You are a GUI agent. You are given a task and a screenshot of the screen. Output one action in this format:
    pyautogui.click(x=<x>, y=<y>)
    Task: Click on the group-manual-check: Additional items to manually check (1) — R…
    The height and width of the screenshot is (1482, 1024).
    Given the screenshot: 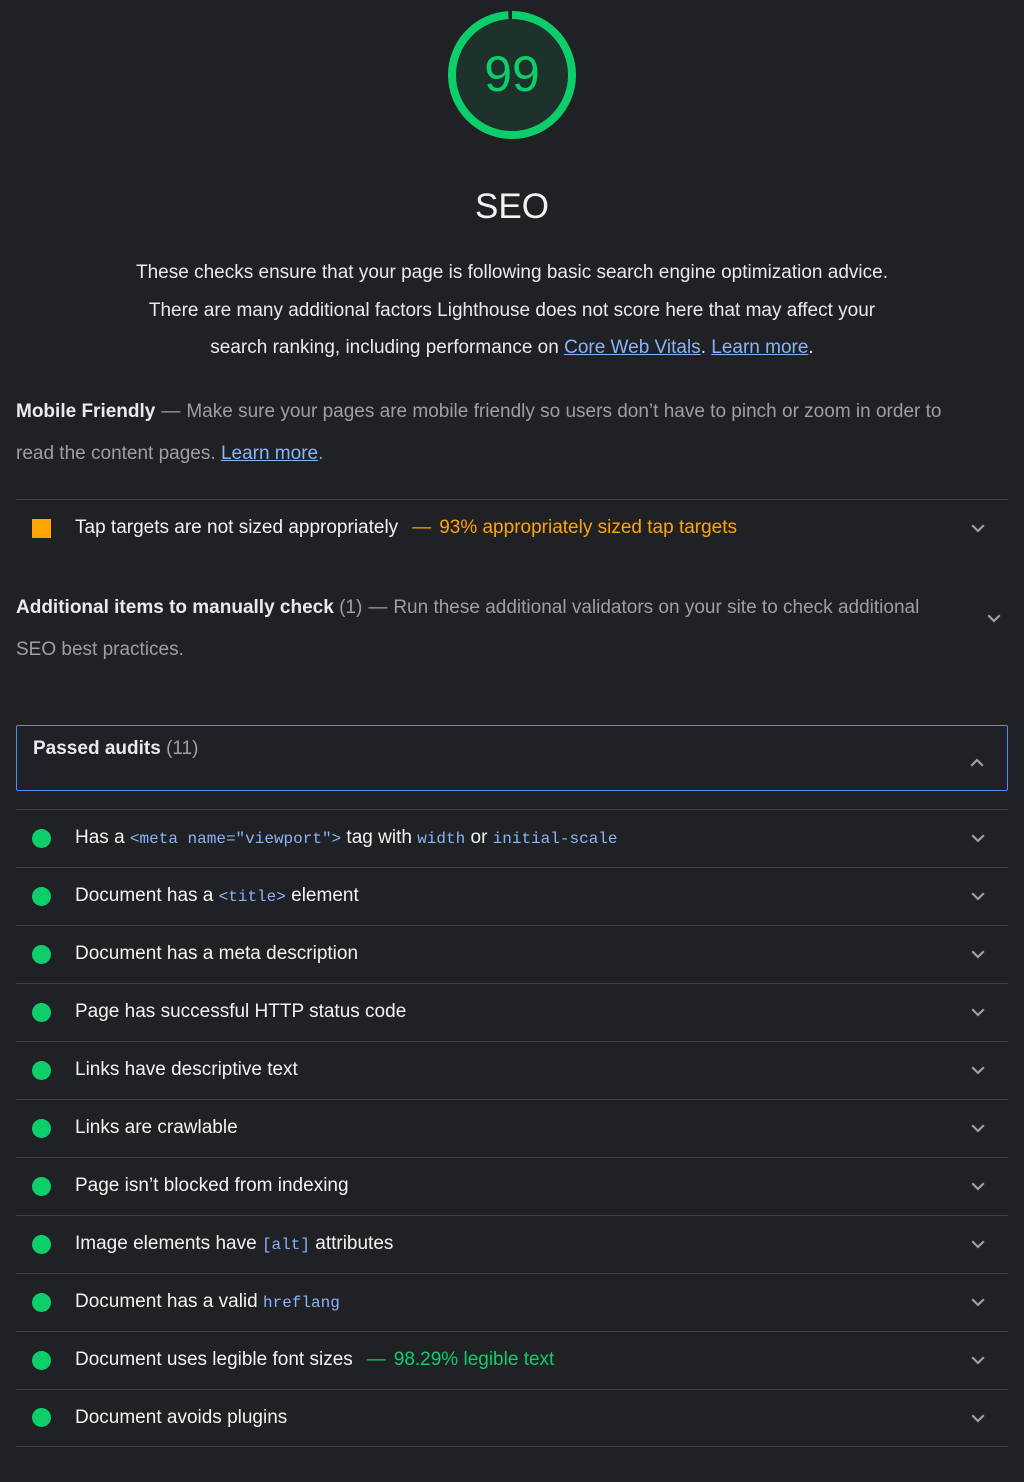 What is the action you would take?
    pyautogui.click(x=512, y=629)
    